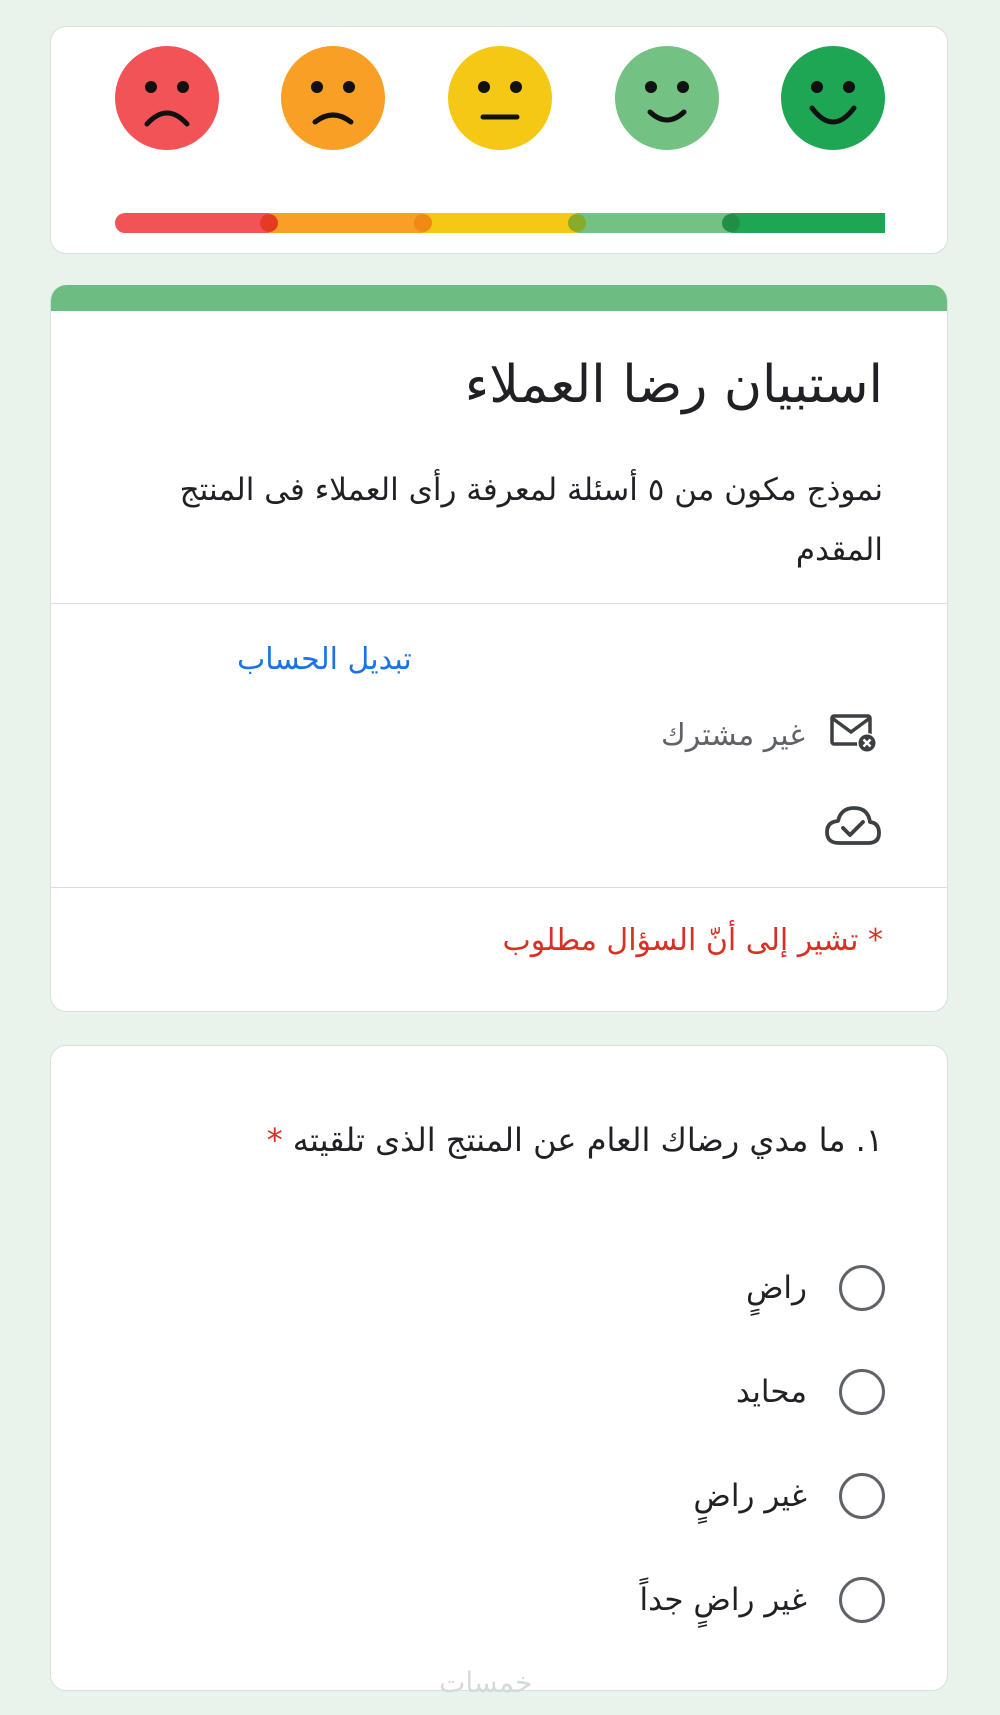 This screenshot has width=1000, height=1715. What do you see at coordinates (635, 1288) in the screenshot?
I see `option-satisfied: راضٍ` at bounding box center [635, 1288].